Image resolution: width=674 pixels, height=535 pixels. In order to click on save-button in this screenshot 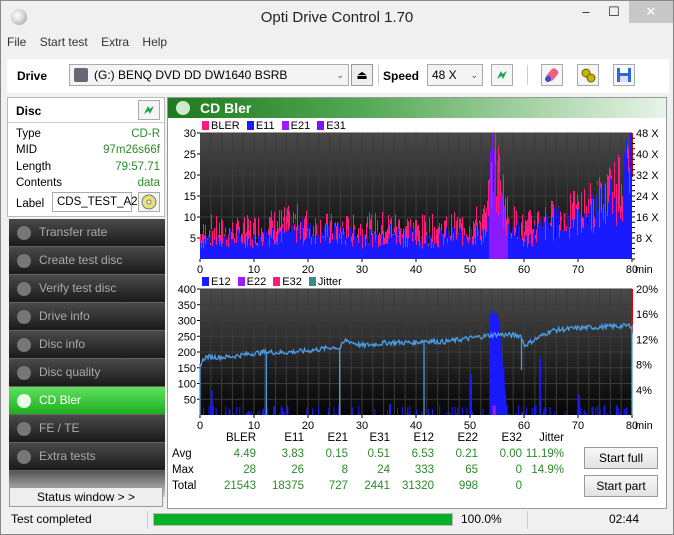, I will do `click(624, 75)`.